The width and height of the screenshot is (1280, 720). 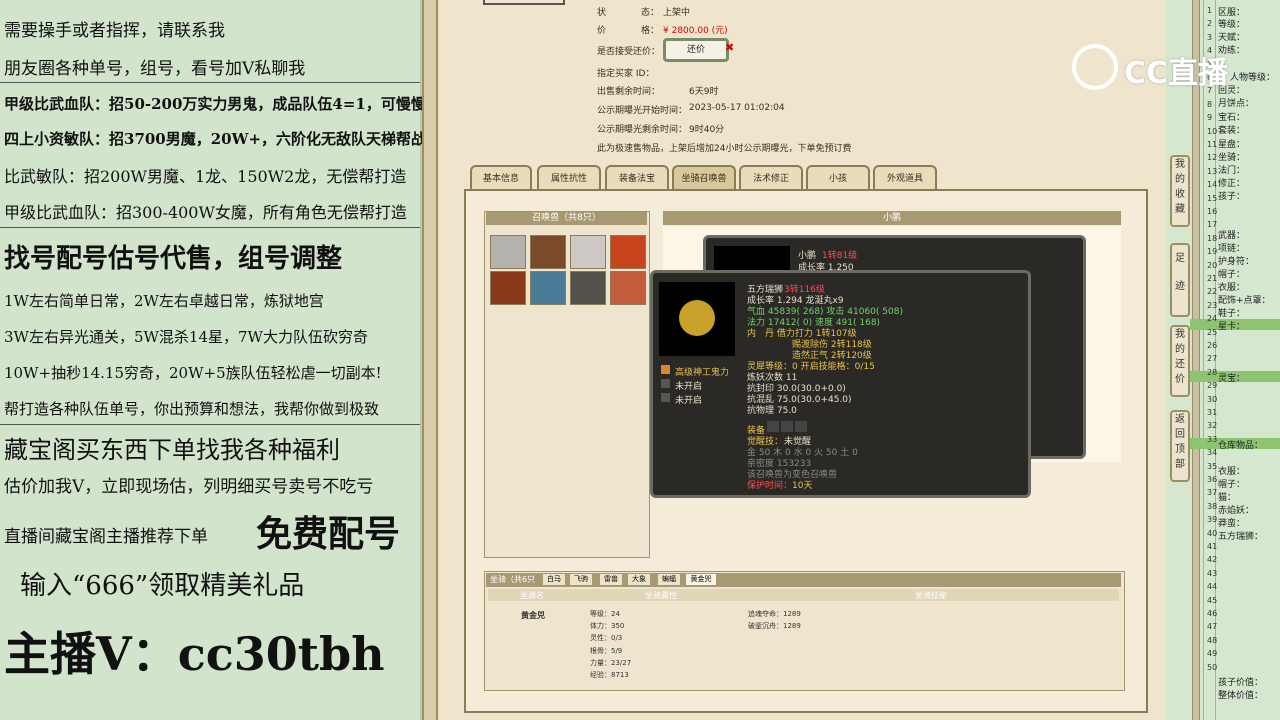 I want to click on summary-label: 套装：, so click(x=1232, y=131).